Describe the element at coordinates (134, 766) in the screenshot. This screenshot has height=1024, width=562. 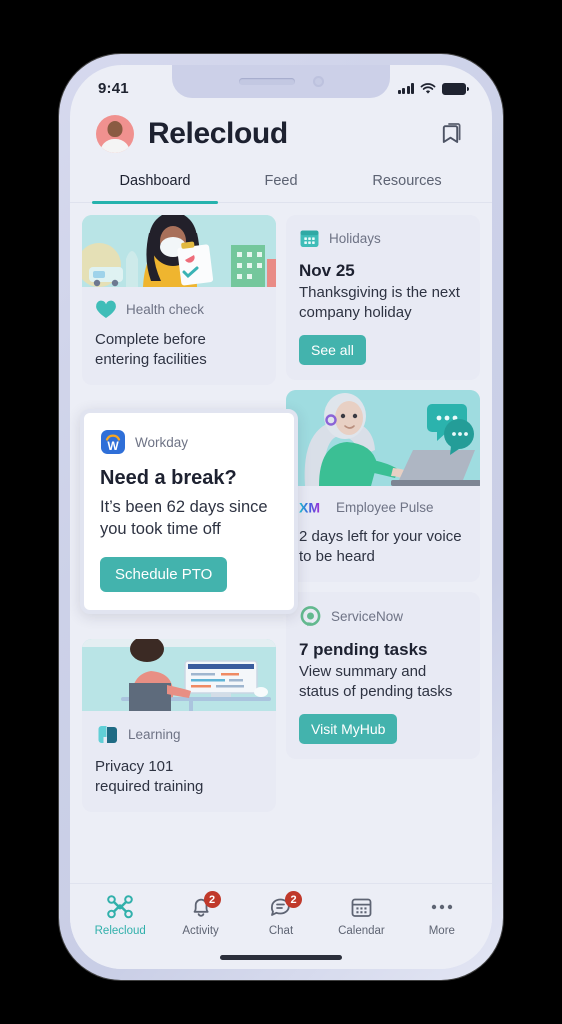
I see `learning-text-line1: Privacy 101` at that location.